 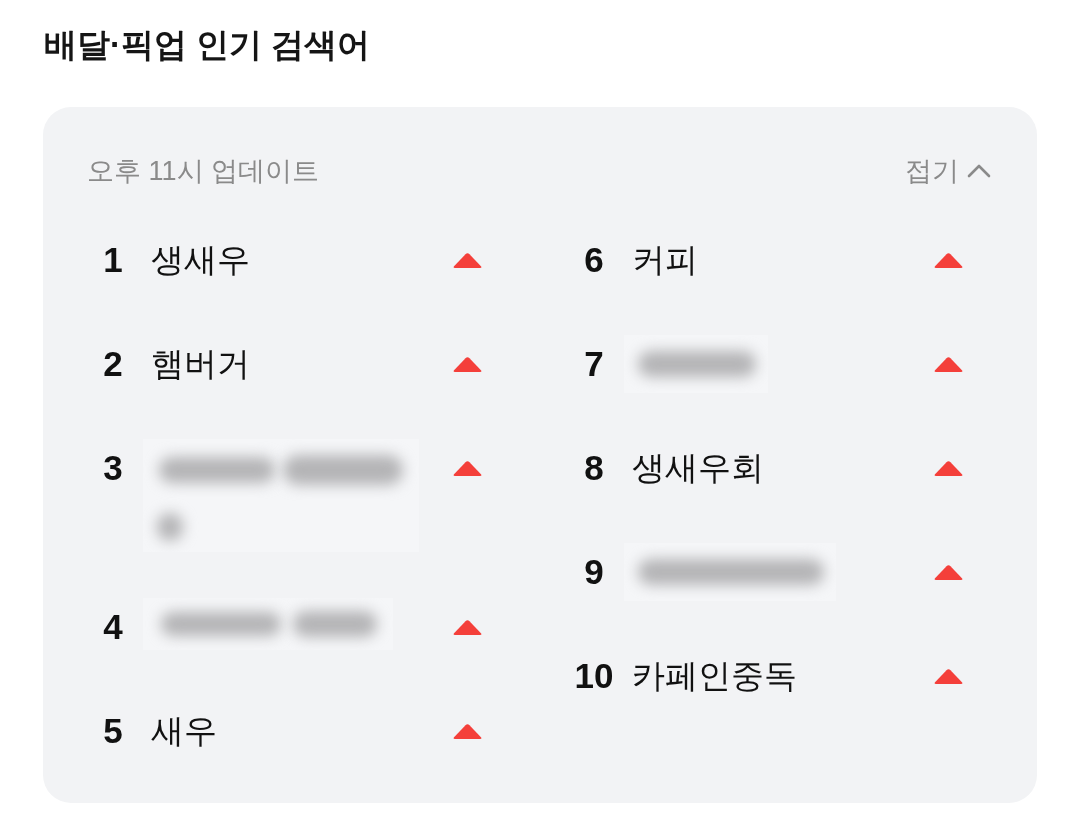 I want to click on rank-number: 10, so click(x=594, y=676).